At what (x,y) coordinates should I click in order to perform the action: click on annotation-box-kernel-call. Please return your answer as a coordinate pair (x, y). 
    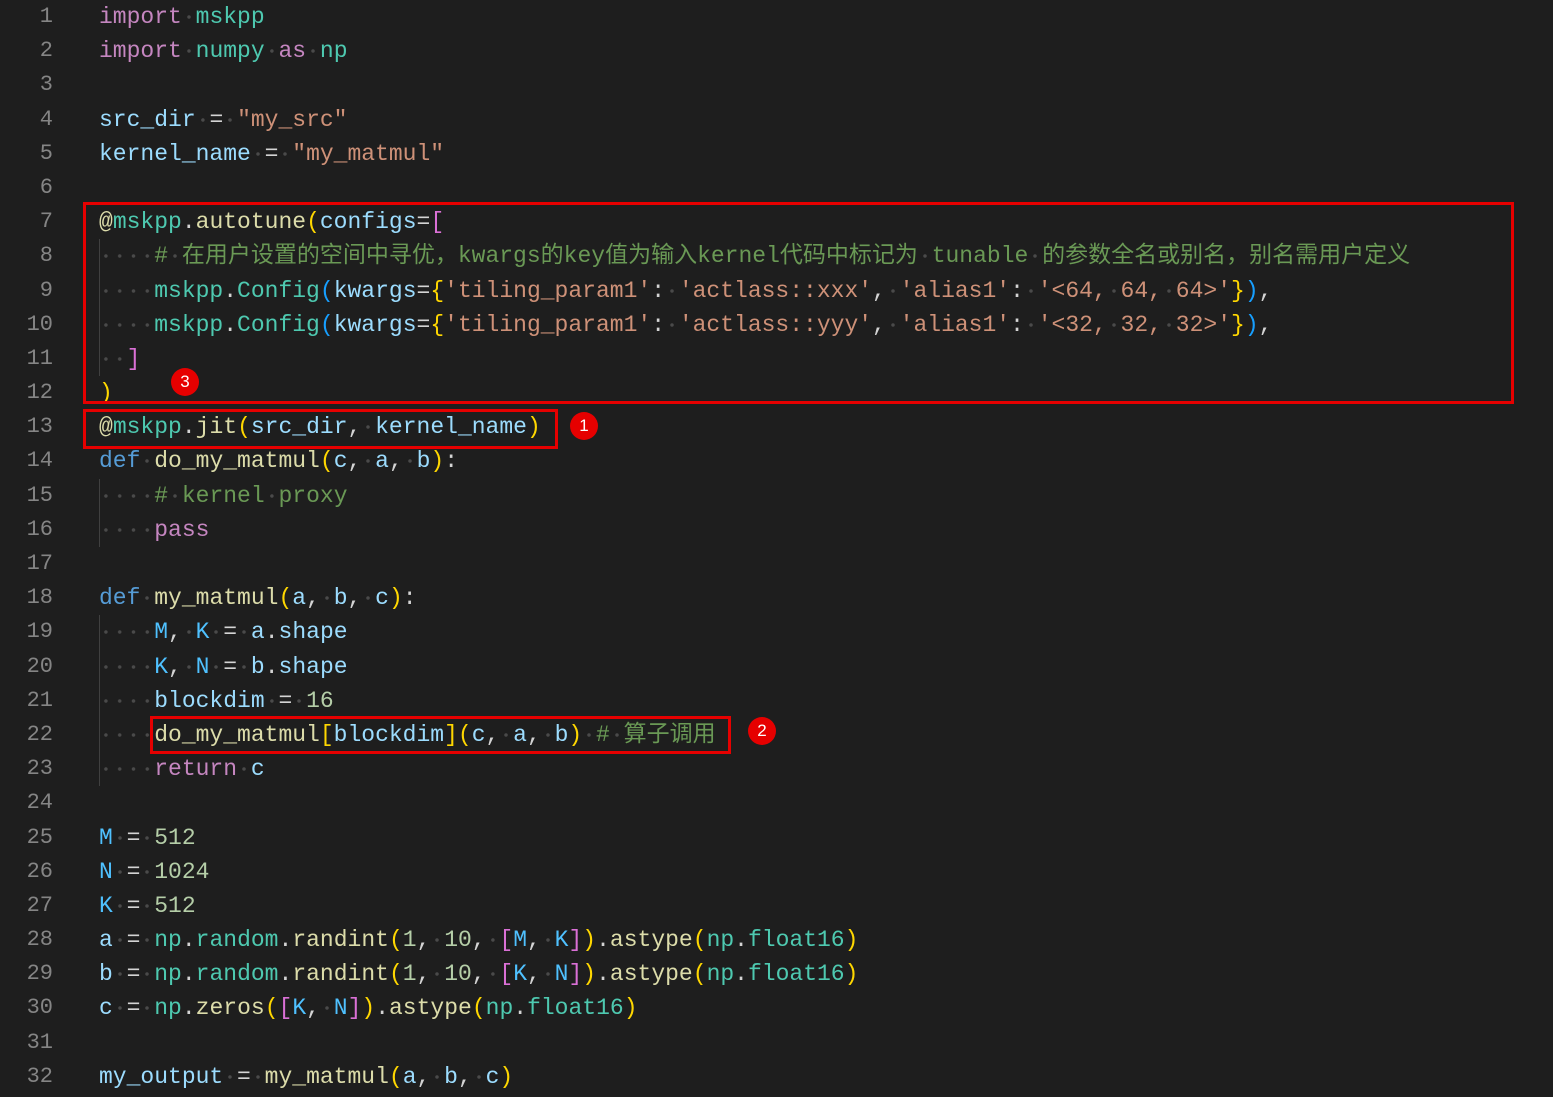
    Looking at the image, I should click on (440, 735).